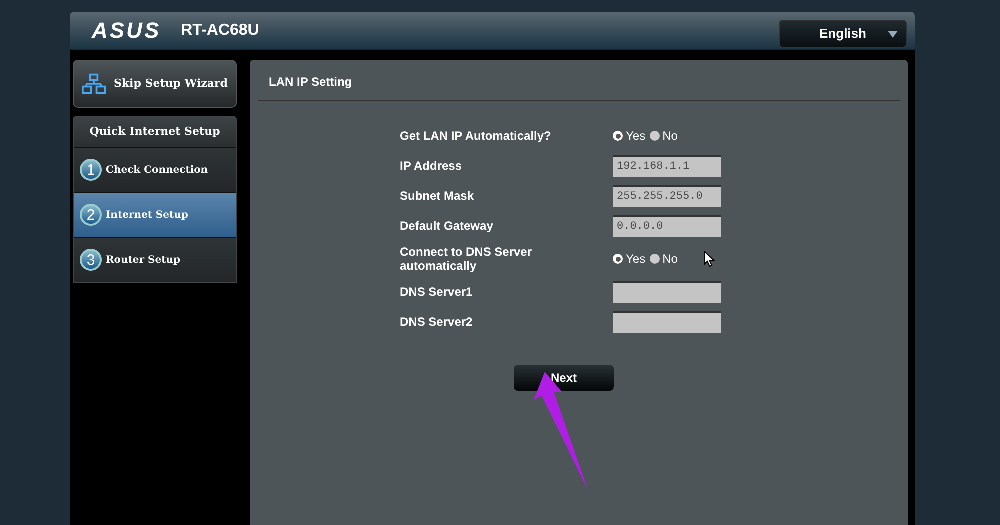  Describe the element at coordinates (437, 292) in the screenshot. I see `field-label: DNS Server1` at that location.